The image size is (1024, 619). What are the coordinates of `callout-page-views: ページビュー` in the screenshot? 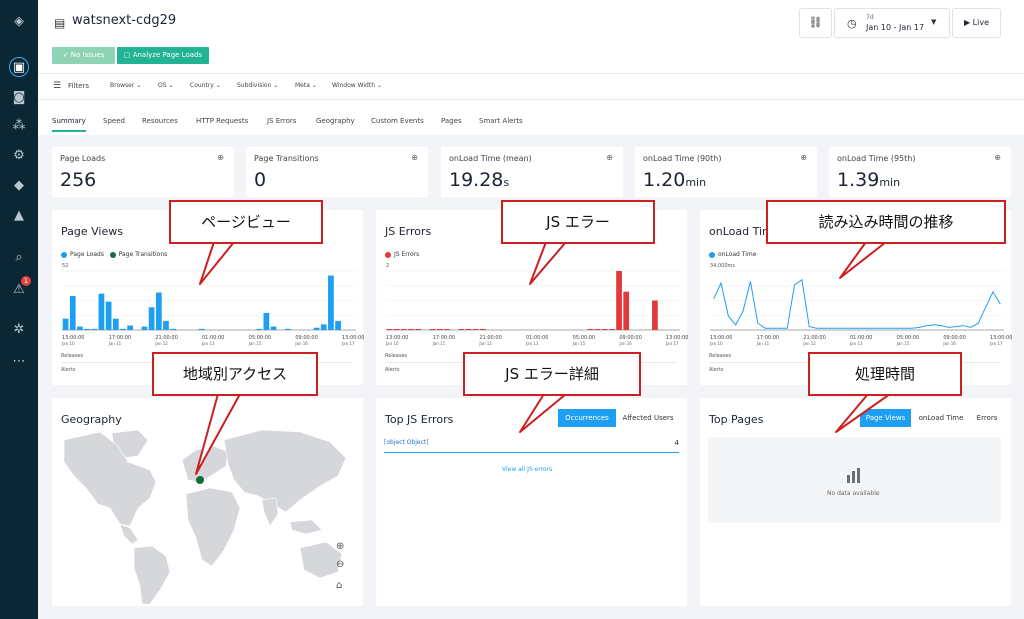 It's located at (246, 222).